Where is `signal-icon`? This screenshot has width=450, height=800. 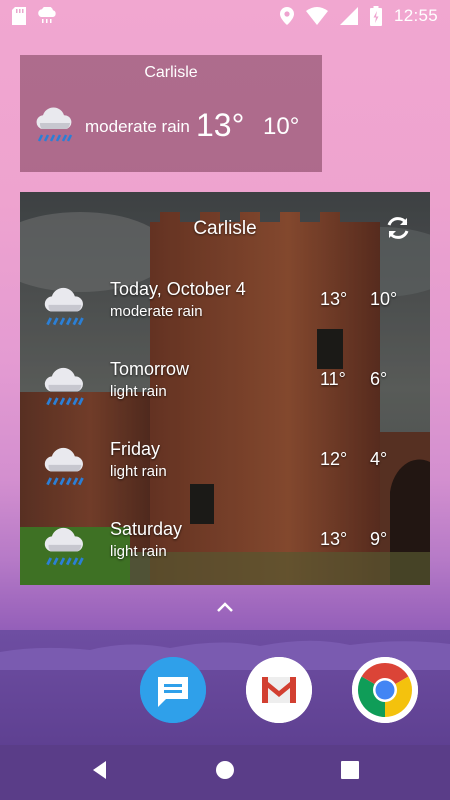 signal-icon is located at coordinates (348, 16).